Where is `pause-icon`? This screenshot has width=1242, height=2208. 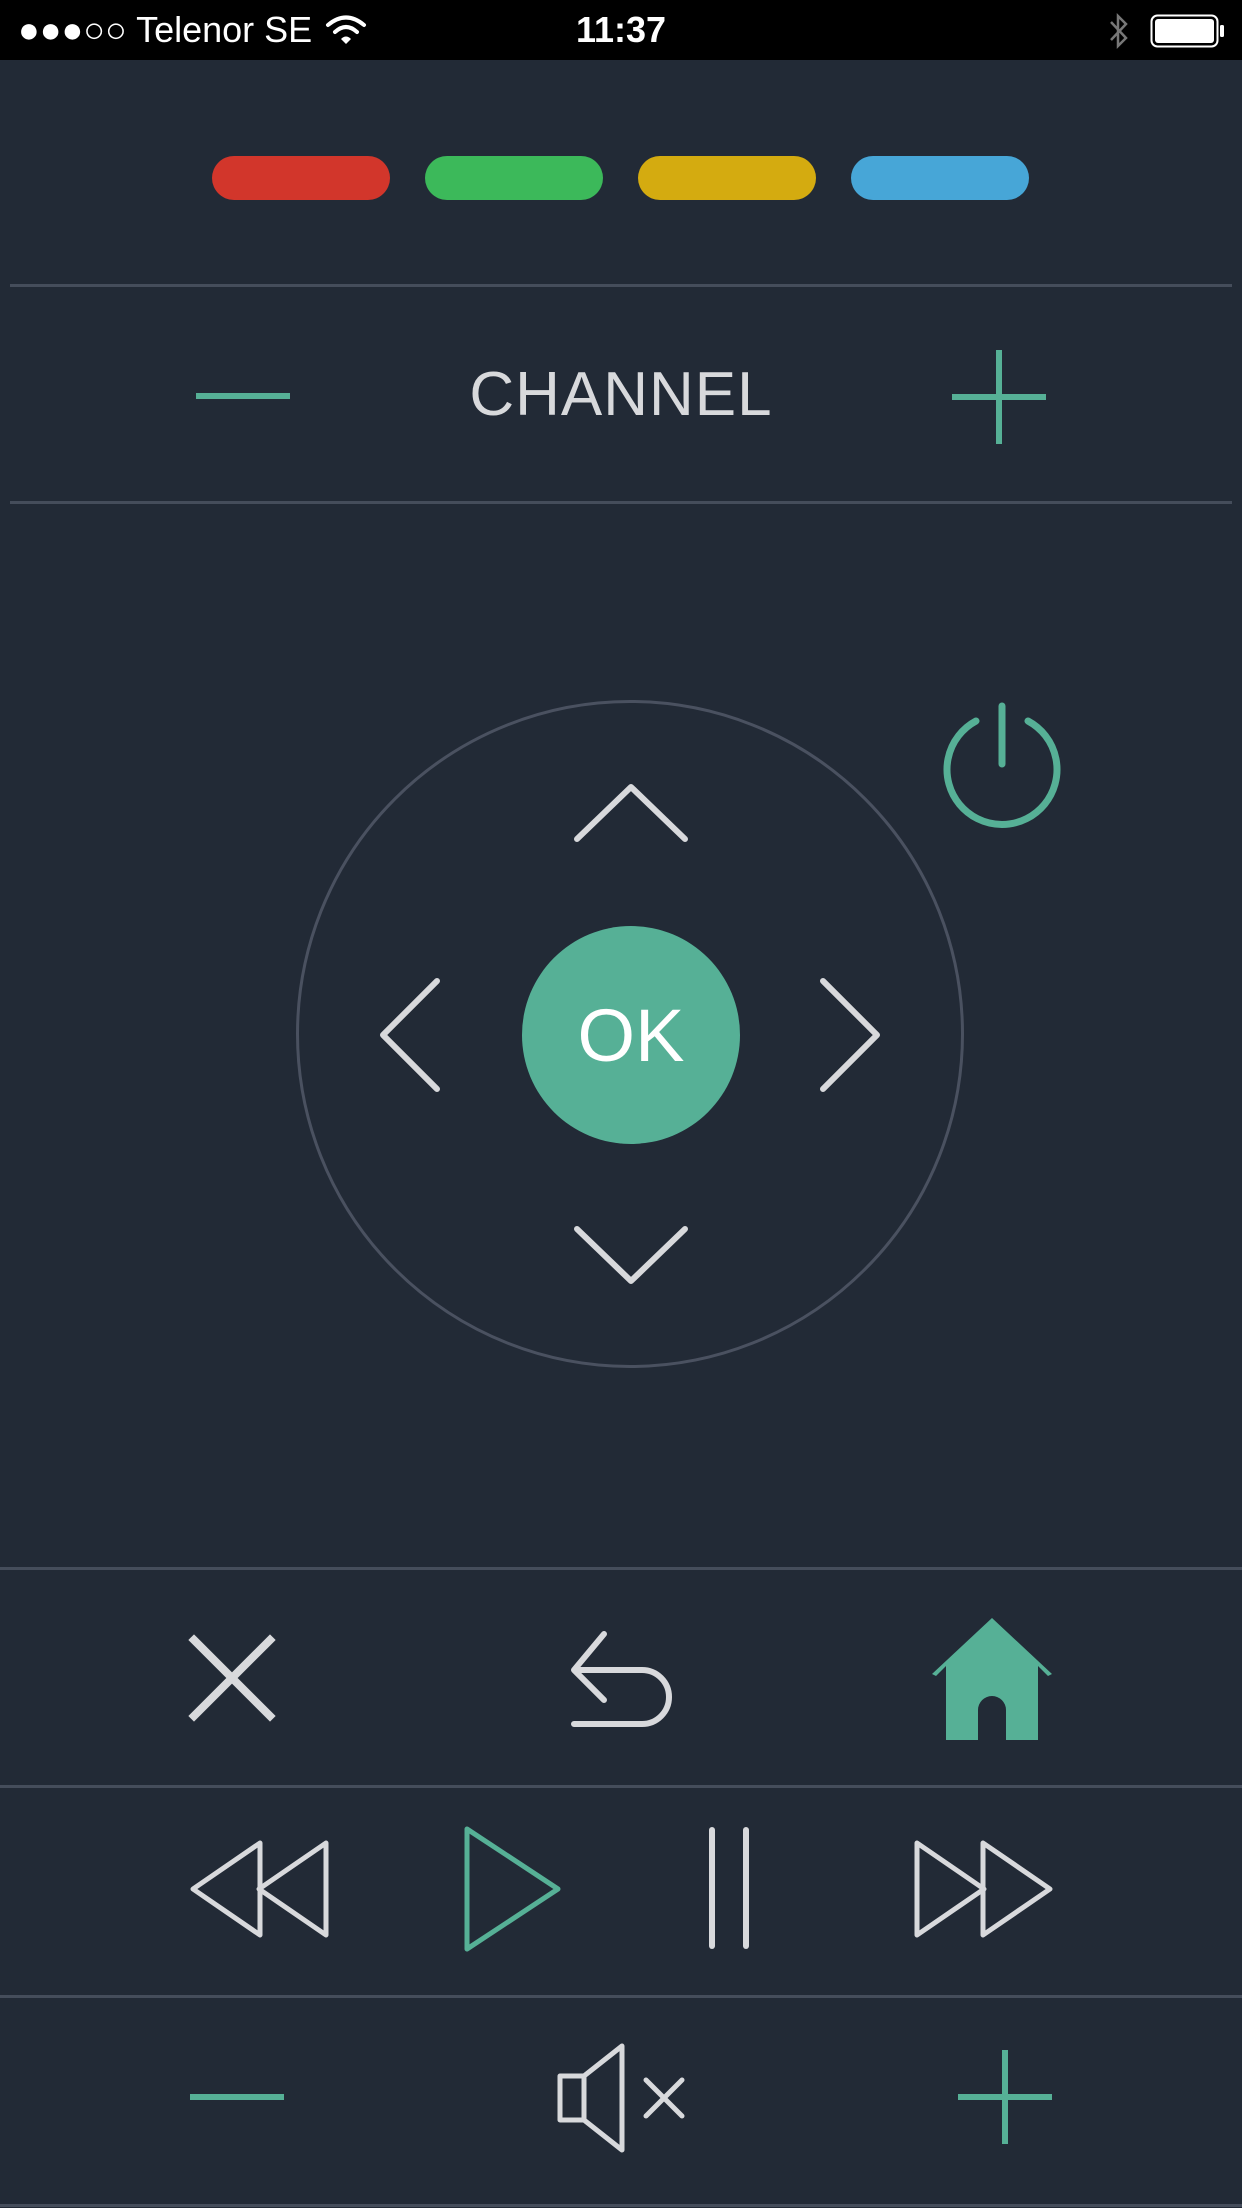
pause-icon is located at coordinates (729, 1888).